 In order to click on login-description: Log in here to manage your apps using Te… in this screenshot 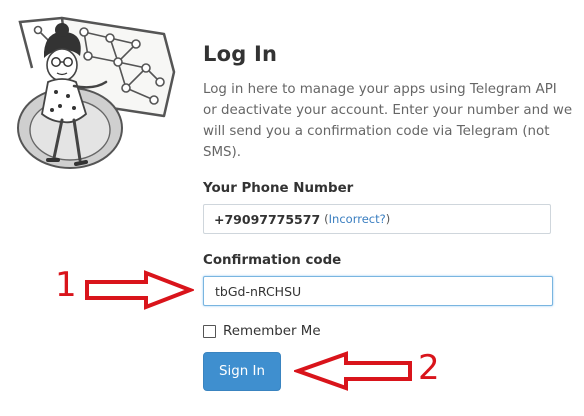, I will do `click(388, 121)`.